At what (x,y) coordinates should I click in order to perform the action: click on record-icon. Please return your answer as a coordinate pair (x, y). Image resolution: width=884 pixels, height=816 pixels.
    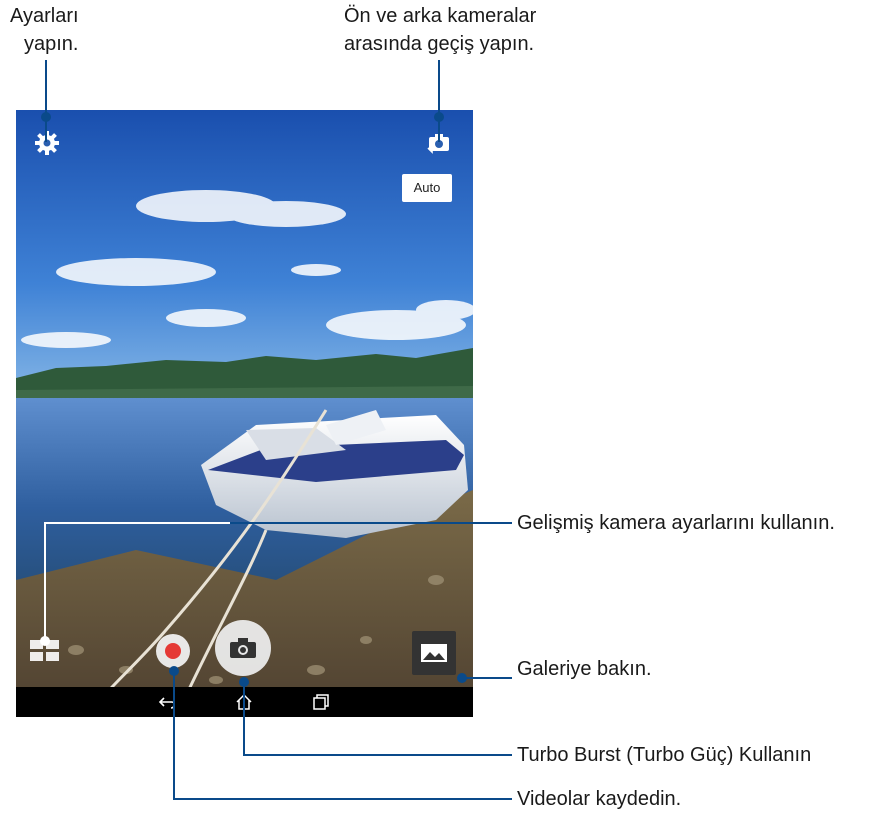
    Looking at the image, I should click on (173, 651).